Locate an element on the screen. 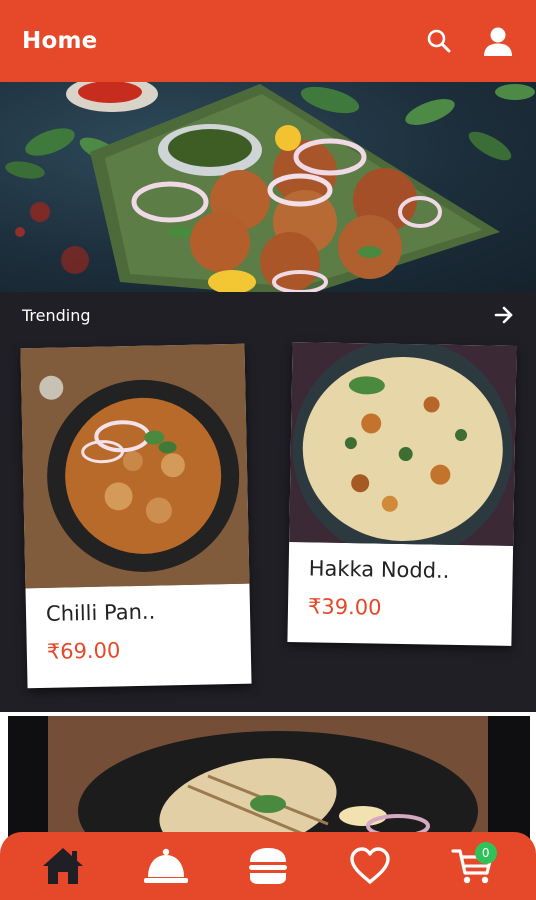  burger-icon is located at coordinates (267, 866).